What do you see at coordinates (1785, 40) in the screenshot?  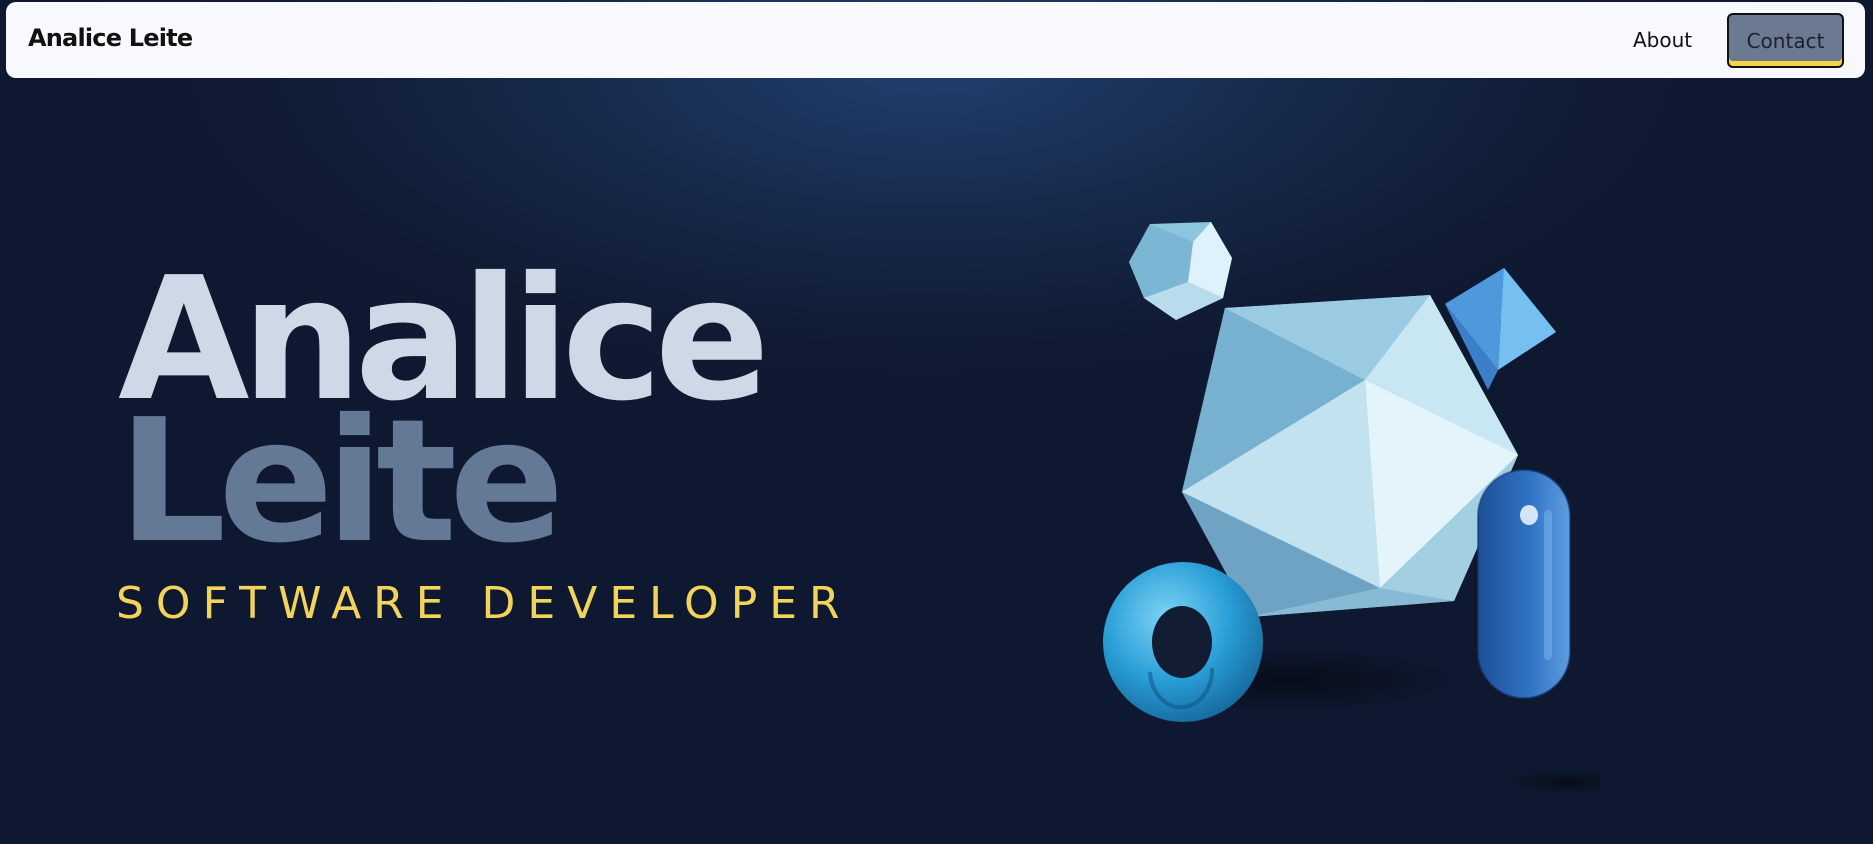 I see `contact-button: Contact` at bounding box center [1785, 40].